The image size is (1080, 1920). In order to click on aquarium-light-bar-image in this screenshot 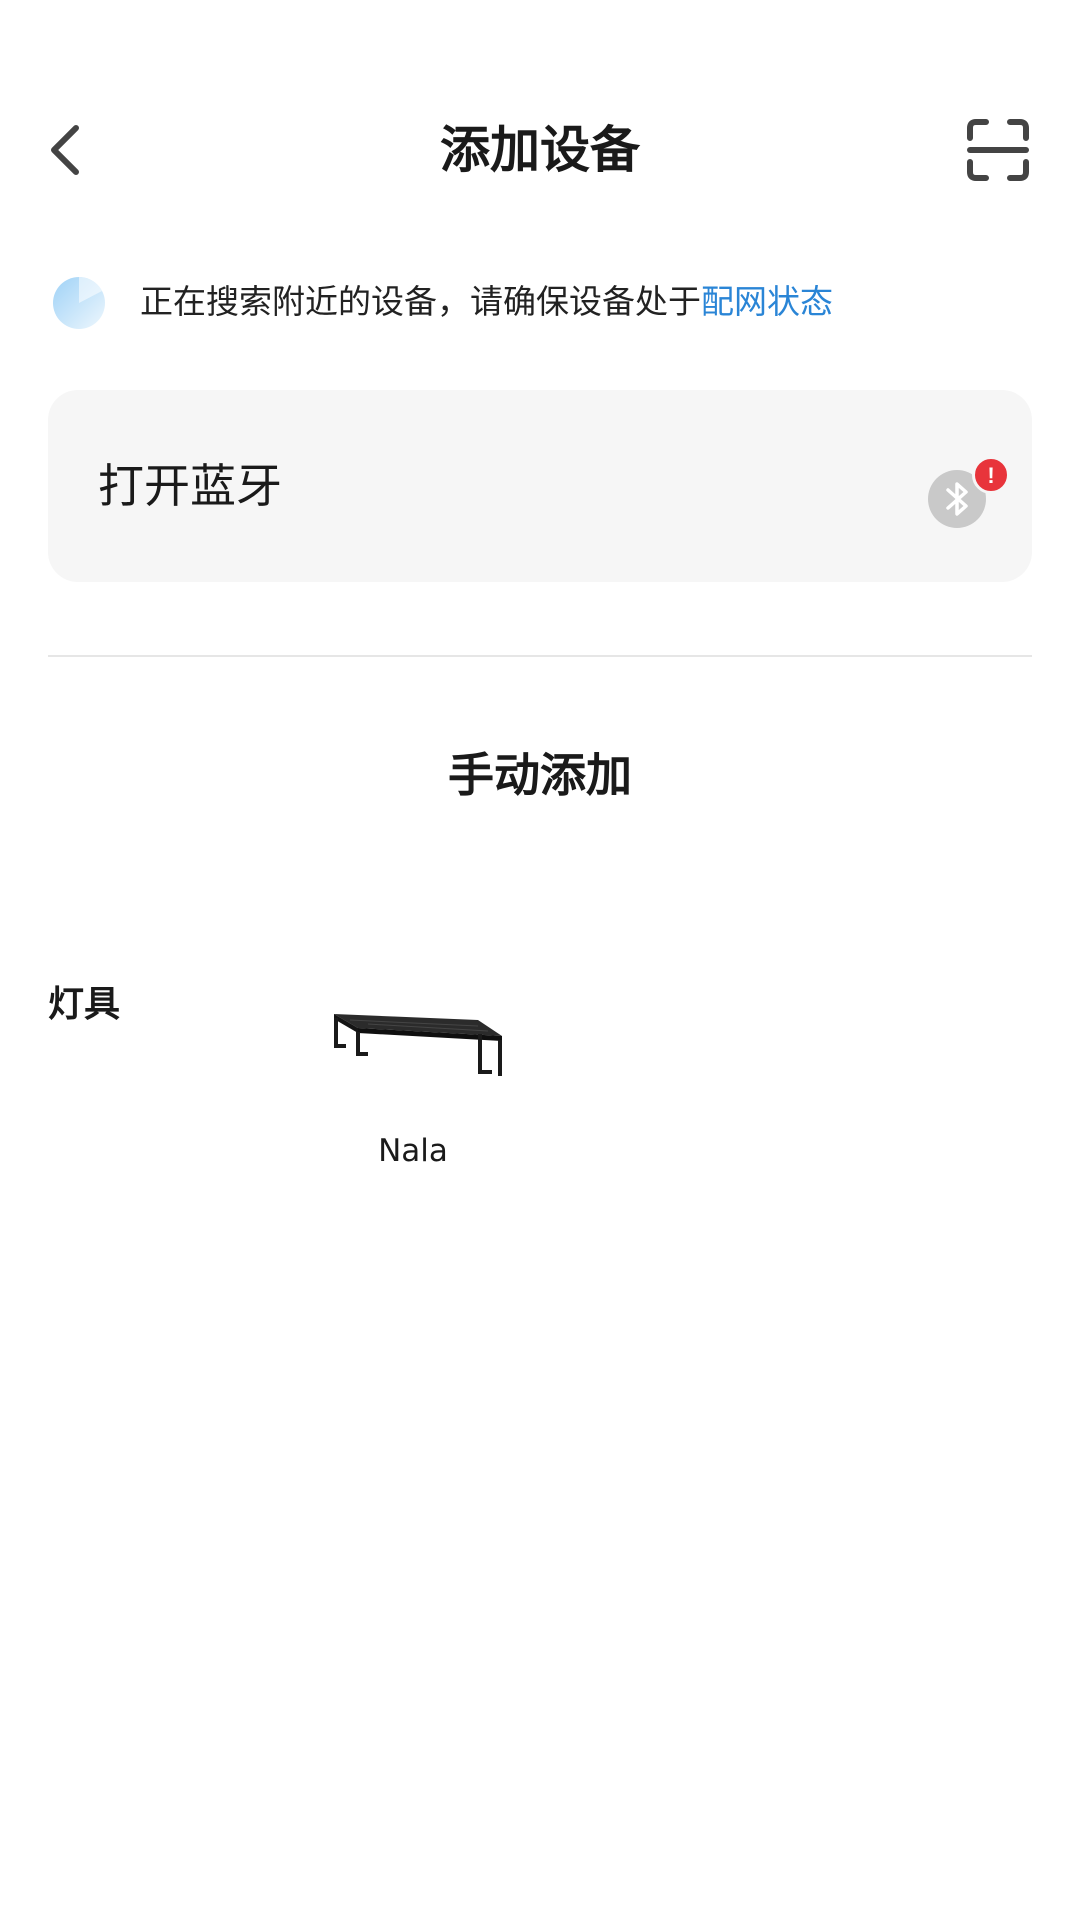, I will do `click(418, 1045)`.